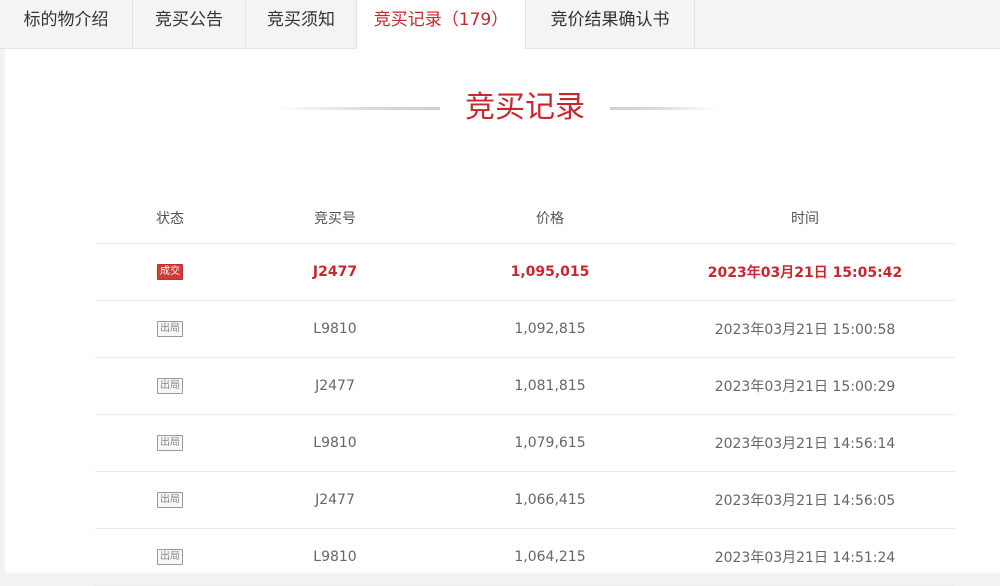  What do you see at coordinates (805, 558) in the screenshot?
I see `time-cell: 2023年03月21日 14:51:24` at bounding box center [805, 558].